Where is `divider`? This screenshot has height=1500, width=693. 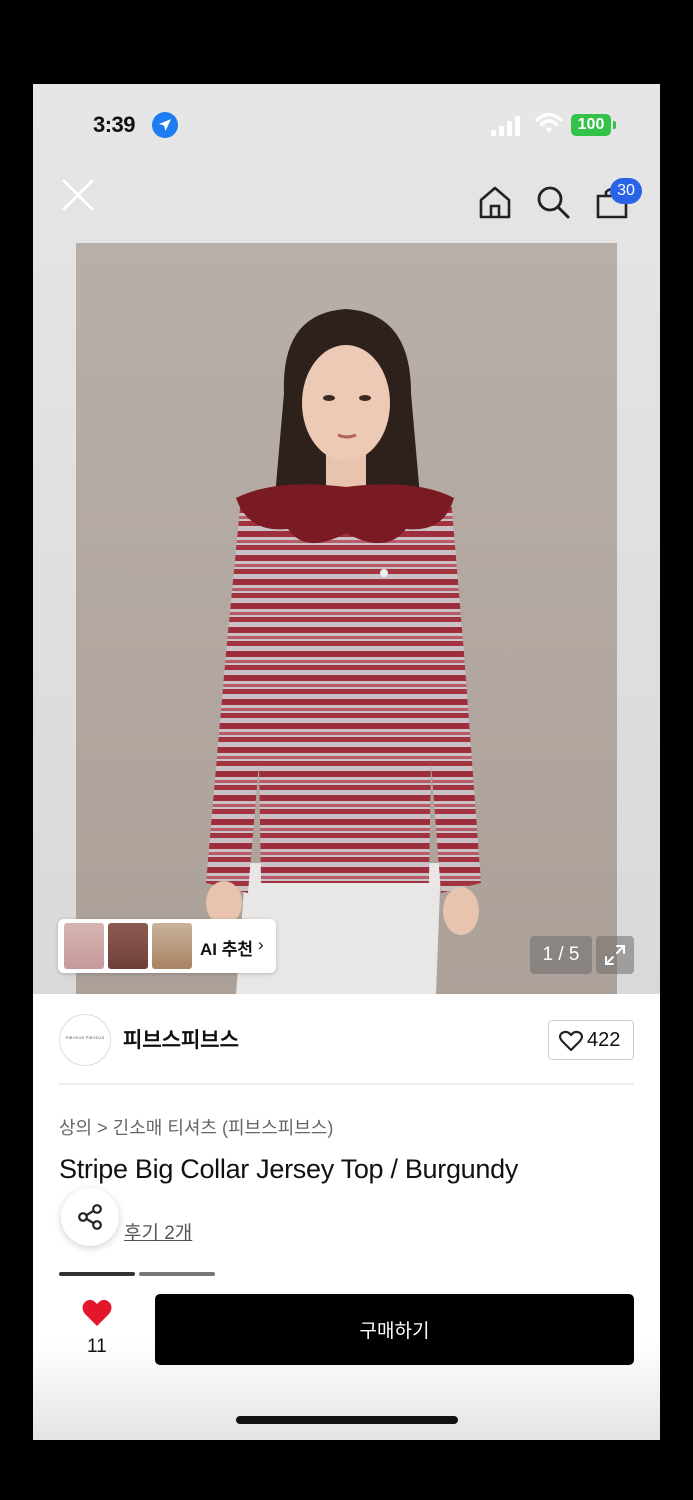 divider is located at coordinates (346, 1084).